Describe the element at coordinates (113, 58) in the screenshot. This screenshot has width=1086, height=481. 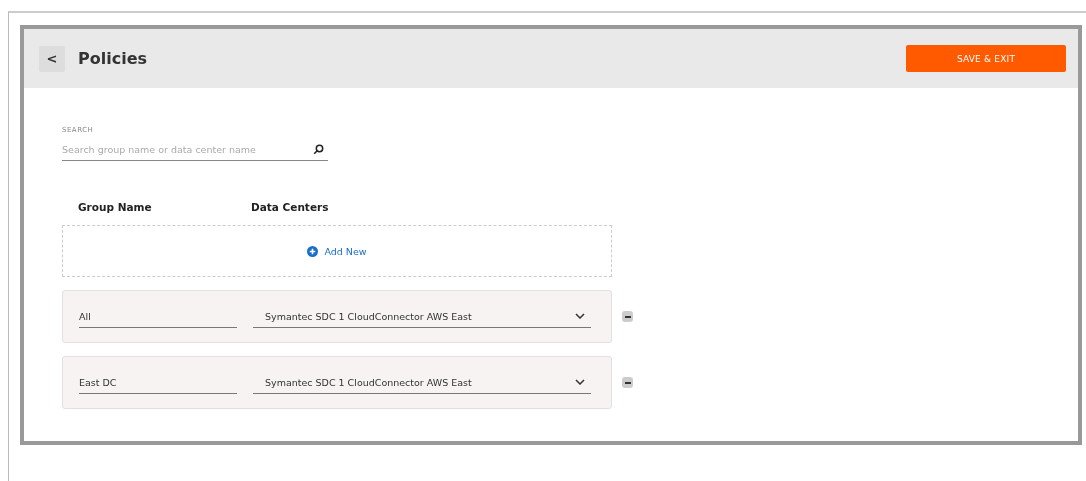
I see `page-title: Policies` at that location.